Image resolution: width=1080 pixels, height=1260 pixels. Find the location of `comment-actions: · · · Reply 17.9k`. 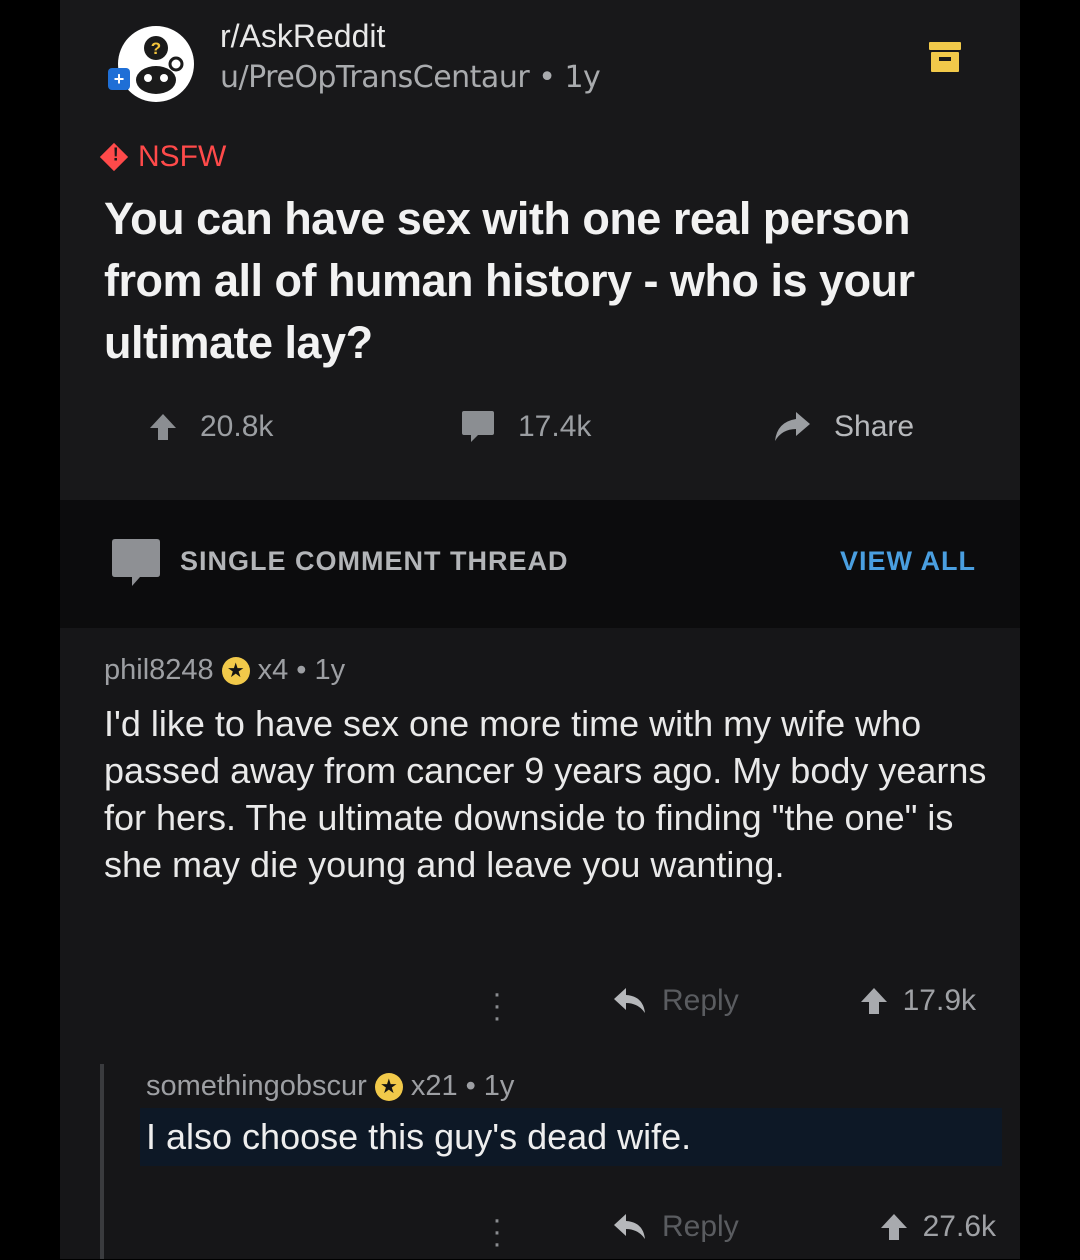

comment-actions: · · · Reply 17.9k is located at coordinates (540, 1005).